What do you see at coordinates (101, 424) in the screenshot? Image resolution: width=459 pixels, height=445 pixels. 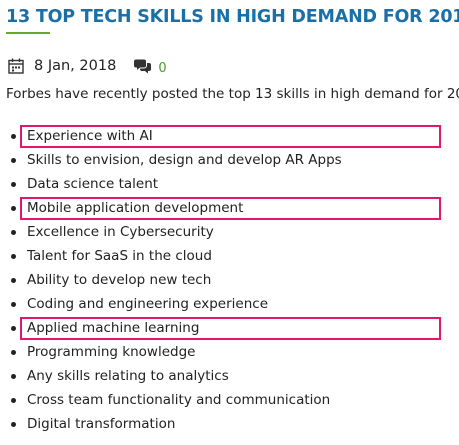 I see `skill-label: Digital transformation` at bounding box center [101, 424].